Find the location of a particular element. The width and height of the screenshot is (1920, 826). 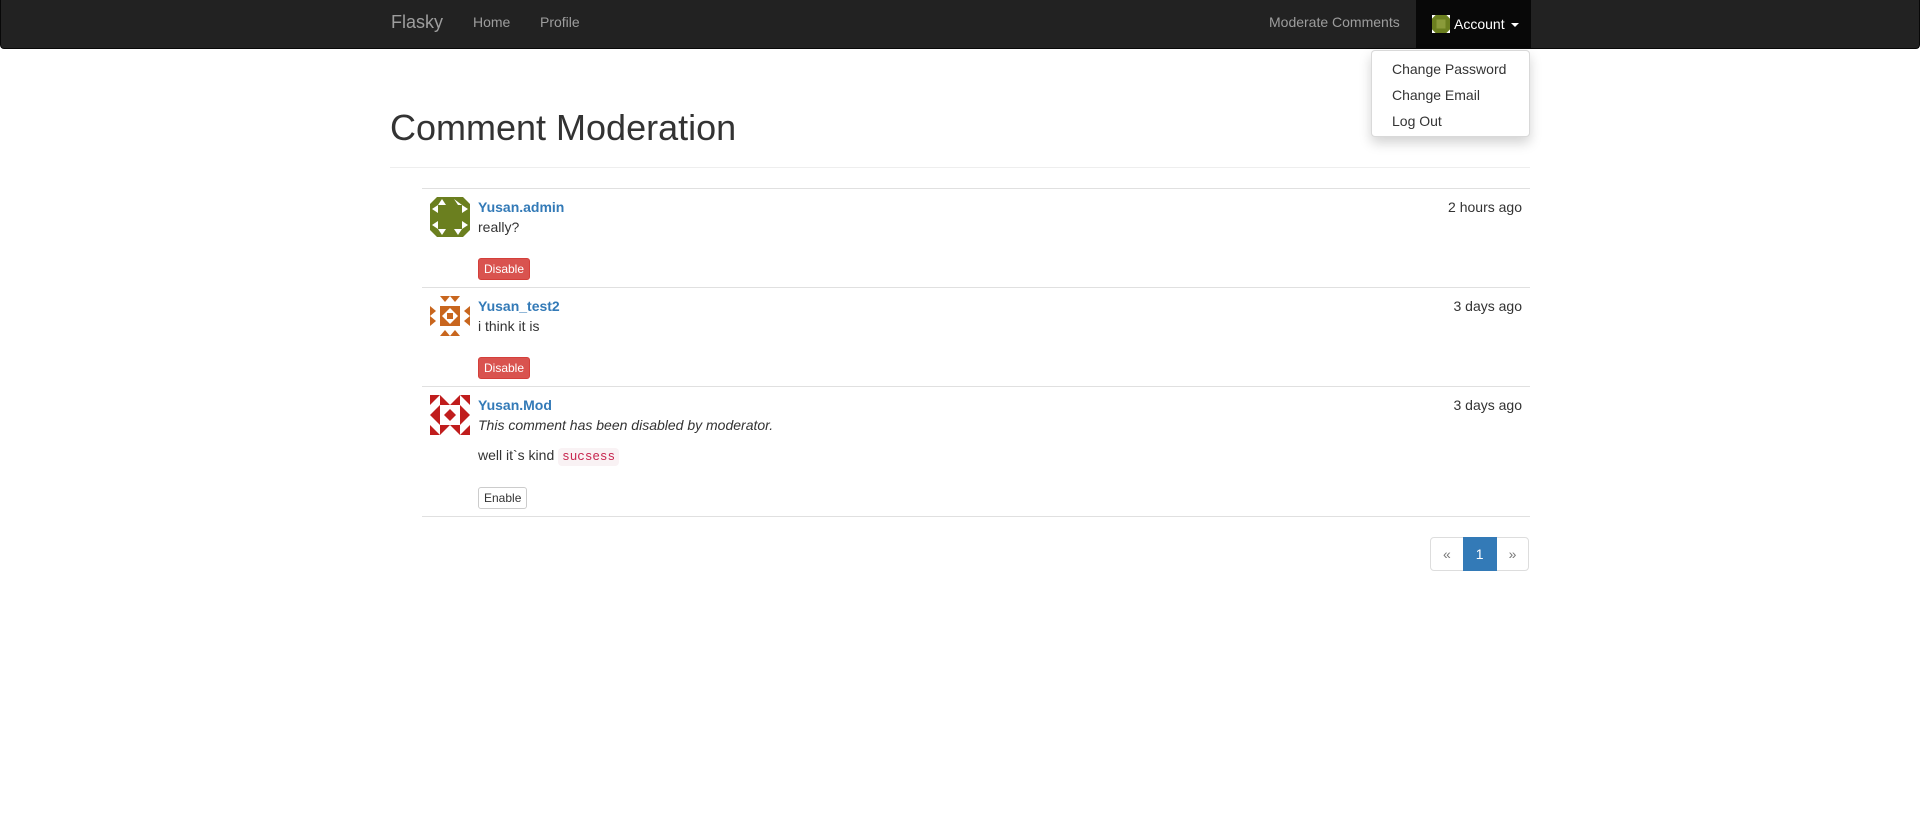

nav-home-link: Home is located at coordinates (491, 22).